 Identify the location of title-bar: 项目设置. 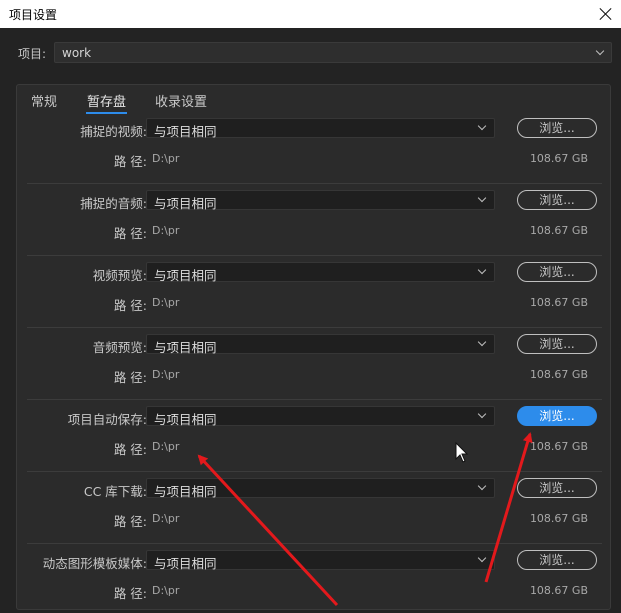
(310, 14).